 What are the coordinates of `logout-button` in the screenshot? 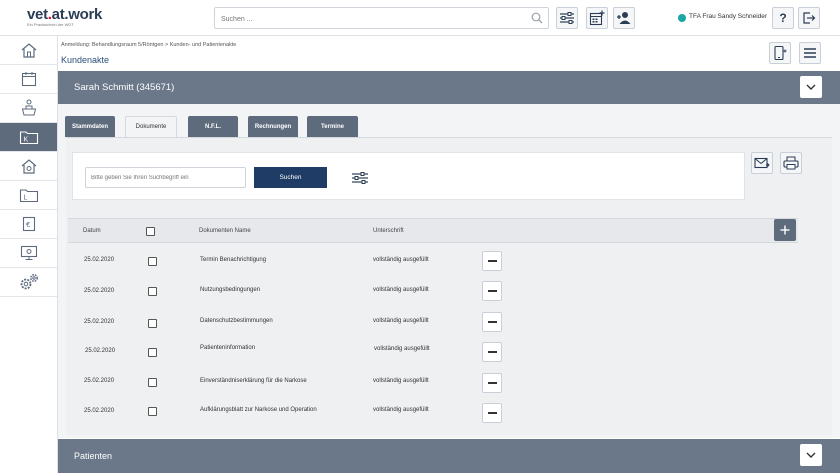 It's located at (809, 18).